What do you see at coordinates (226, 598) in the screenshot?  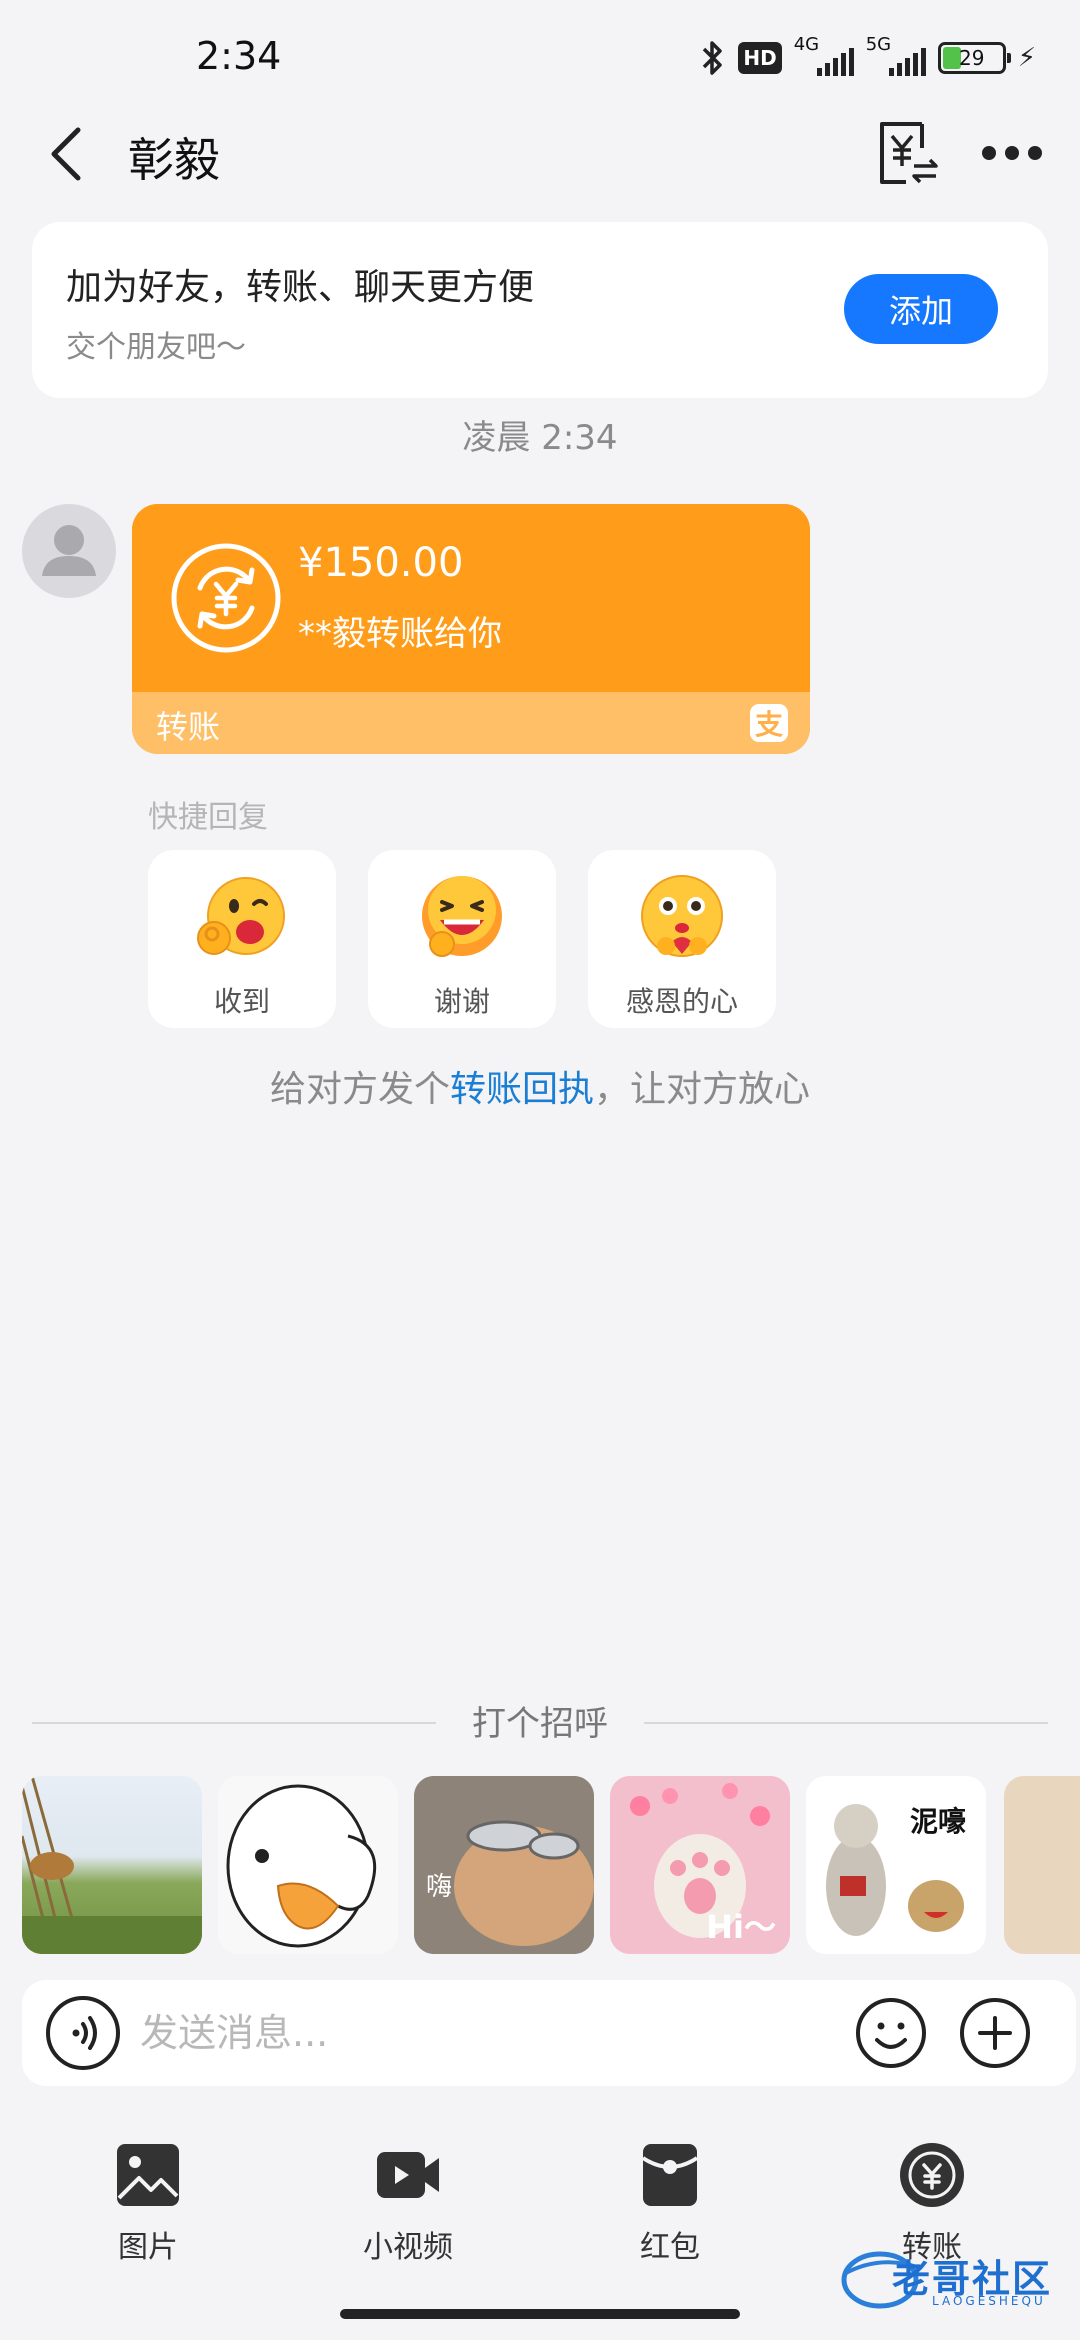 I see `transfer-received-icon` at bounding box center [226, 598].